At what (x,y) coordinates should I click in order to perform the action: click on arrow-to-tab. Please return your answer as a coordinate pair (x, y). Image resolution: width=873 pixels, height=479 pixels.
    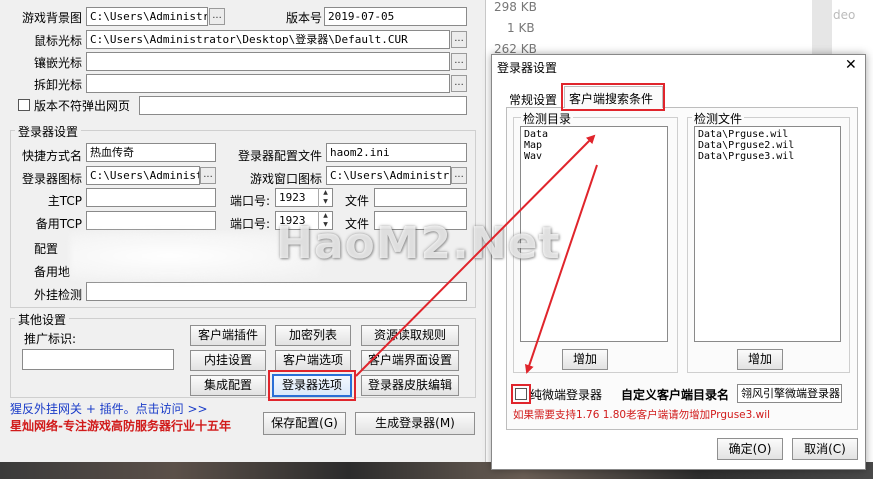
    Looking at the image, I should click on (475, 255).